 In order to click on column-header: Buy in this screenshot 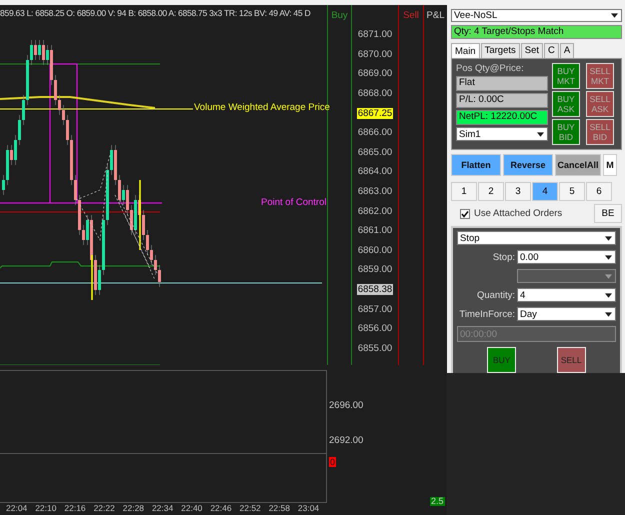, I will do `click(339, 15)`.